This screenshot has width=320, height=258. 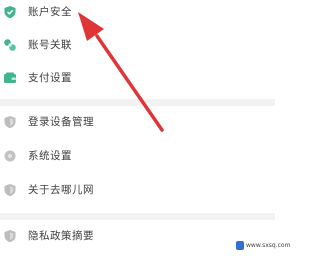 I want to click on watermark: www.sxsq.com, so click(x=263, y=246).